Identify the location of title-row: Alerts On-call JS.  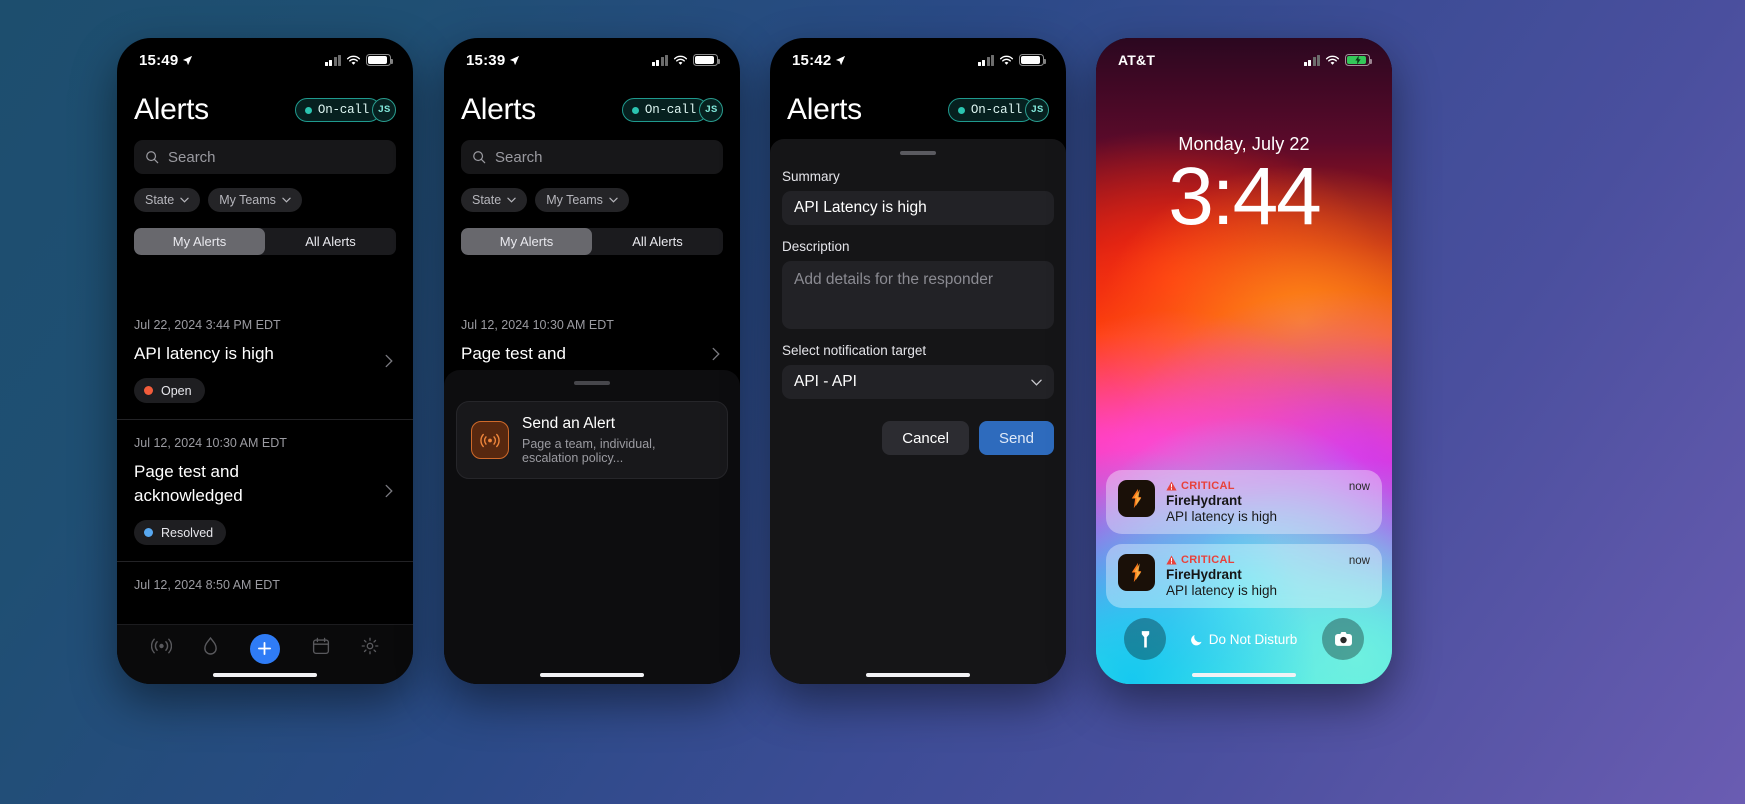
(918, 110).